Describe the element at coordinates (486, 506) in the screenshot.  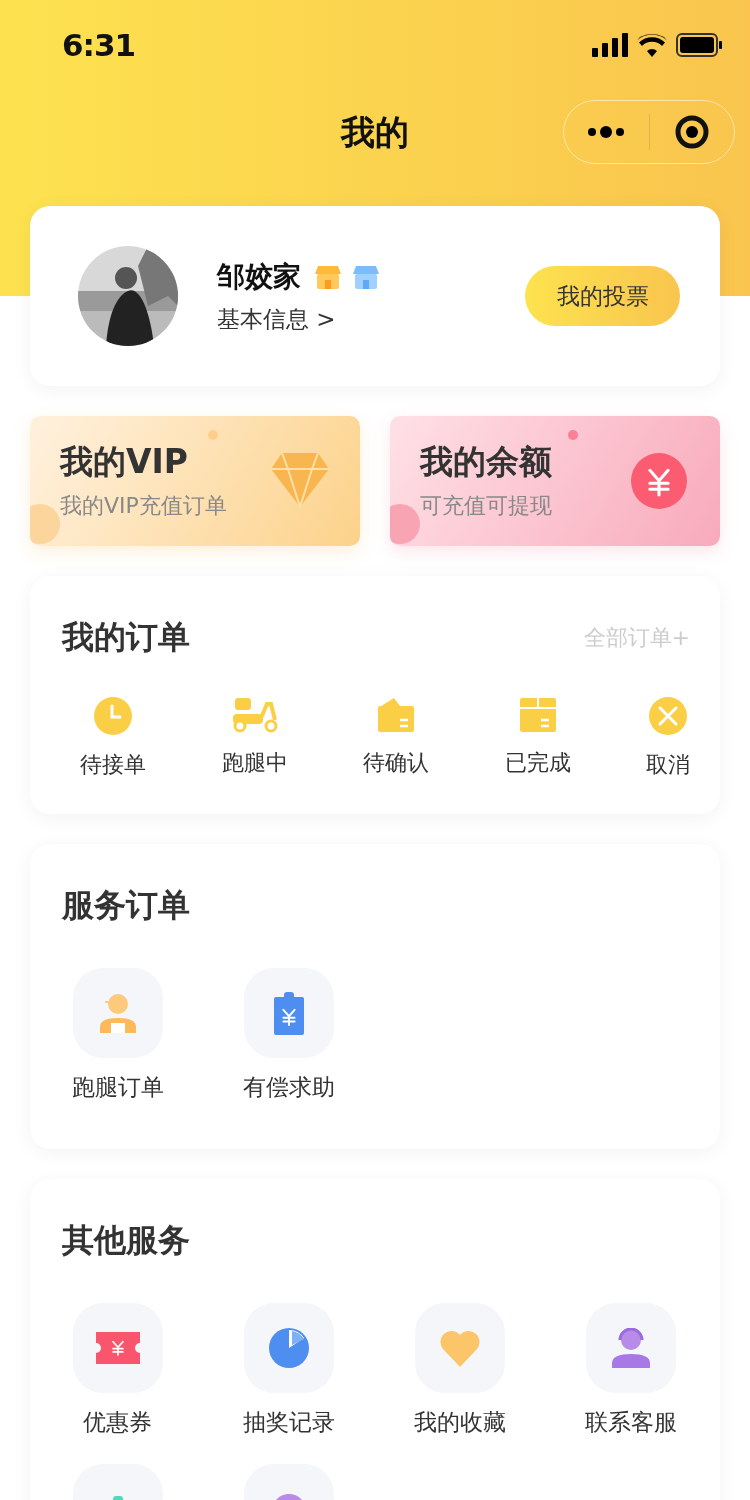
I see `card-subtitle: 可充值可提现` at that location.